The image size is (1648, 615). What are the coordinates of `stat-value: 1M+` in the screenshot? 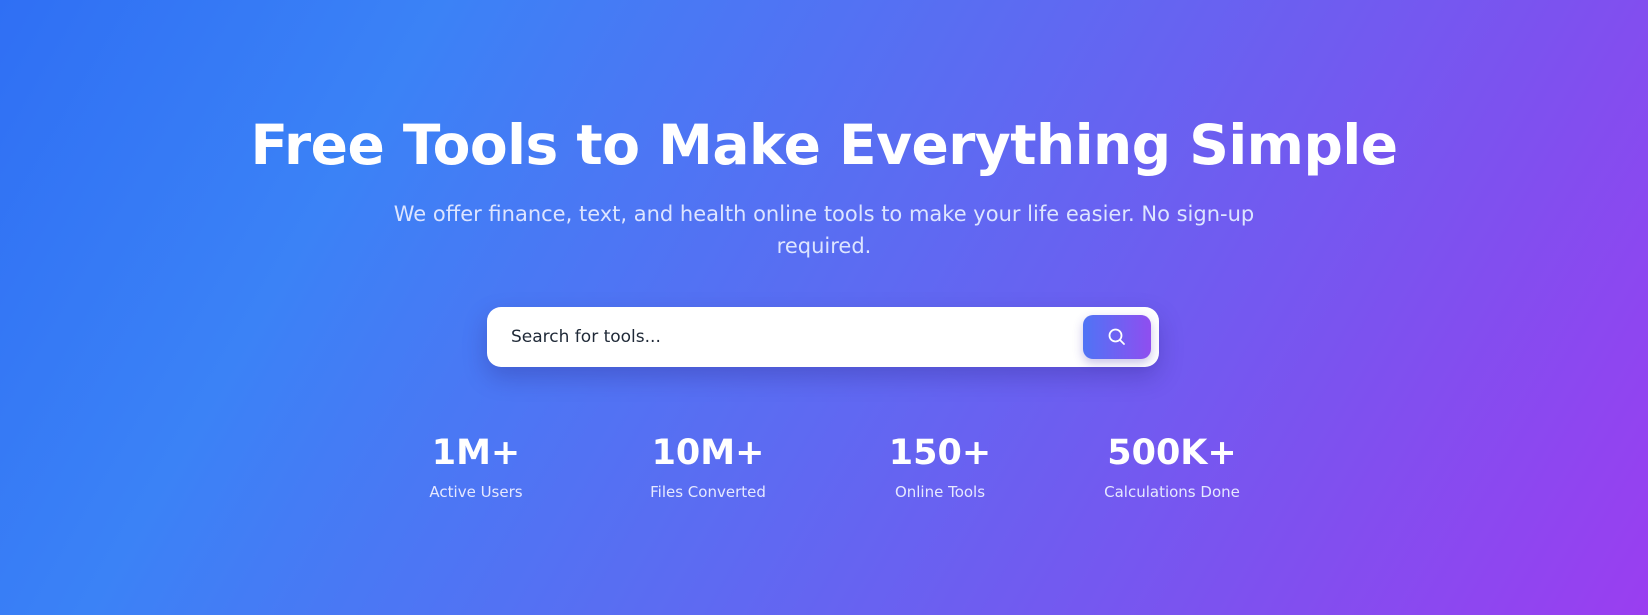 It's located at (476, 453).